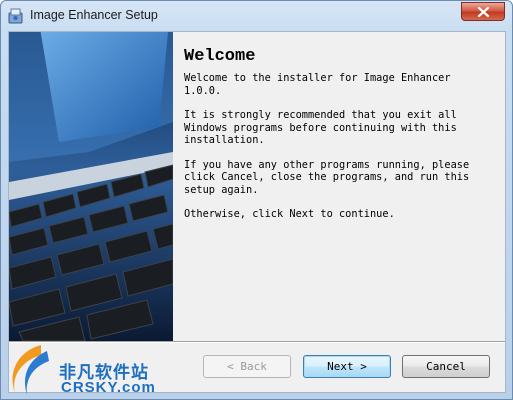 The height and width of the screenshot is (400, 513). I want to click on installer-icon, so click(16, 16).